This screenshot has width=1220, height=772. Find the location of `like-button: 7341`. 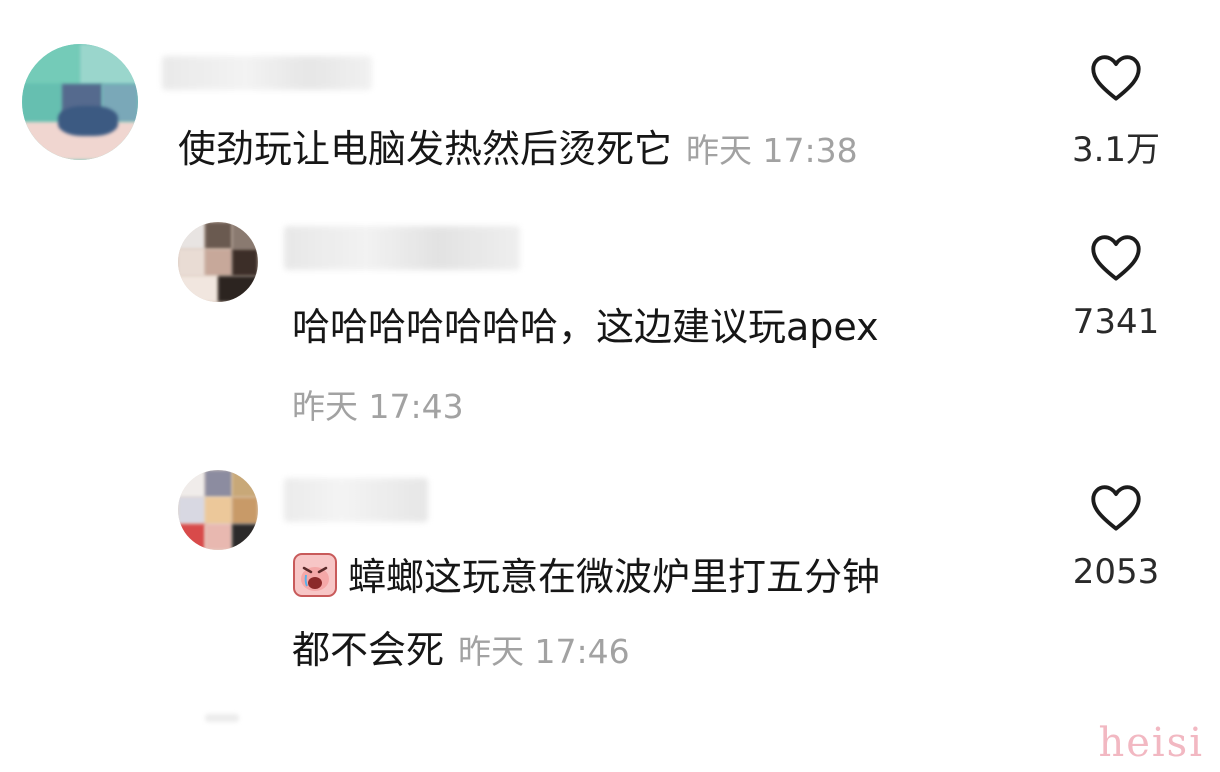

like-button: 7341 is located at coordinates (1116, 287).